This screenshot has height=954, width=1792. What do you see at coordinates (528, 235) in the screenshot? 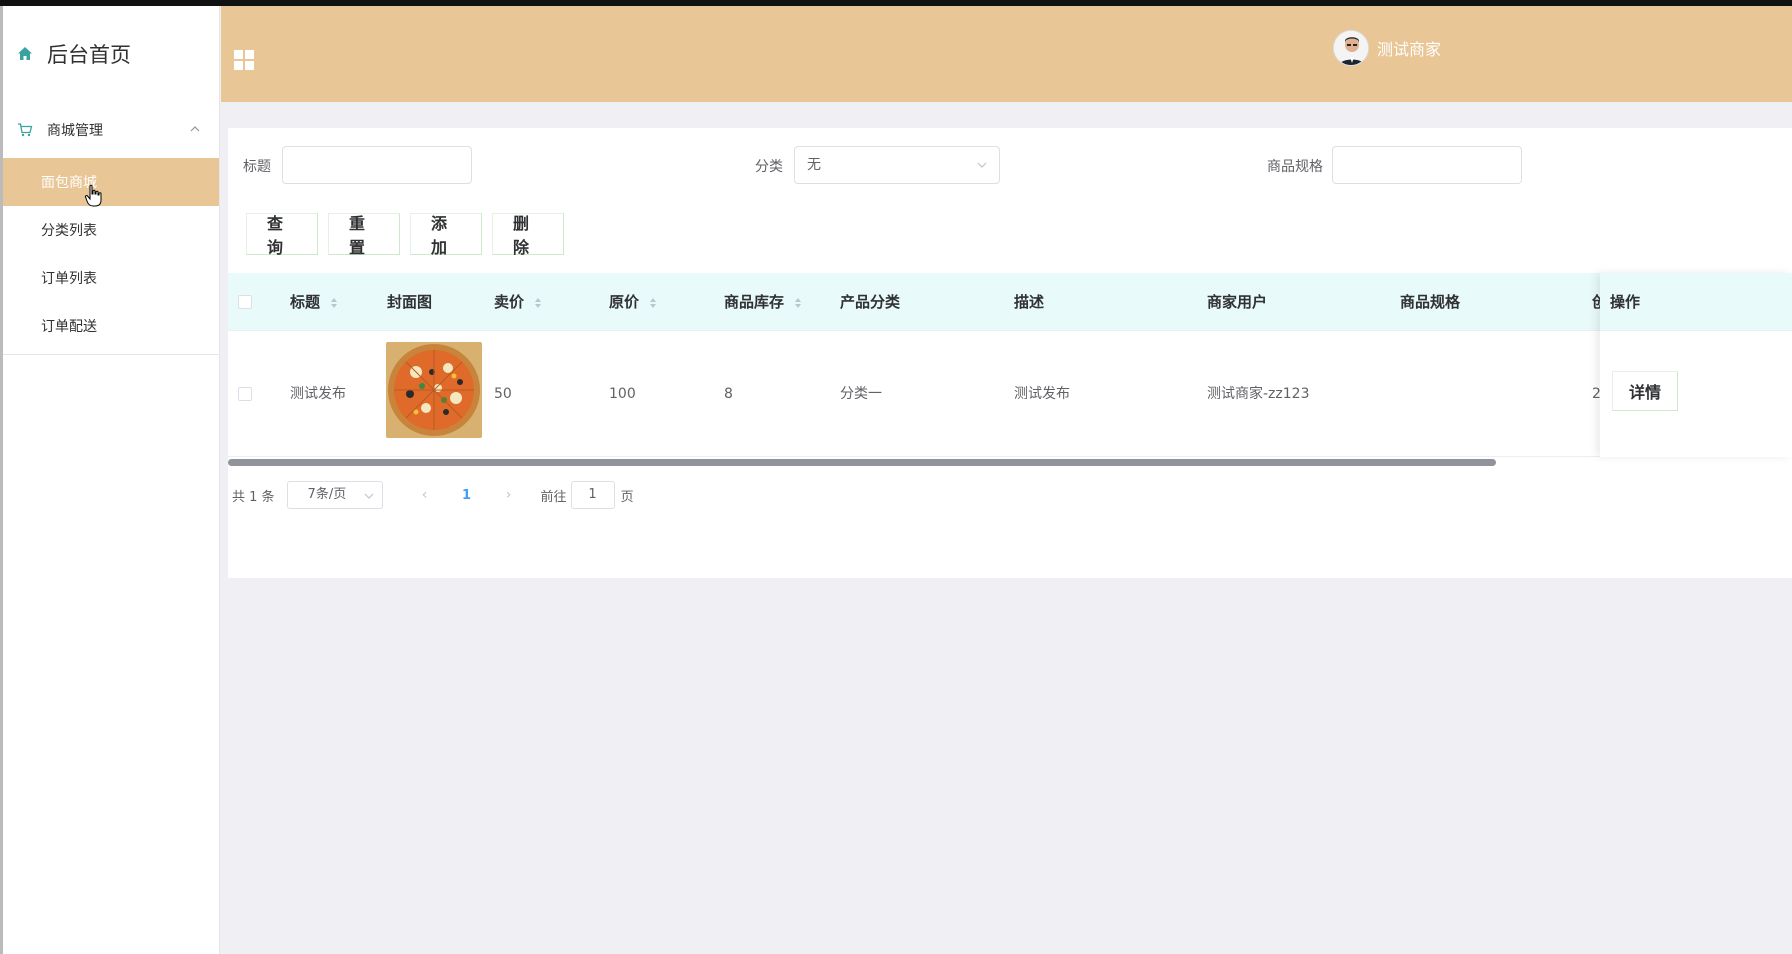
I see `delete-button: 删除` at bounding box center [528, 235].